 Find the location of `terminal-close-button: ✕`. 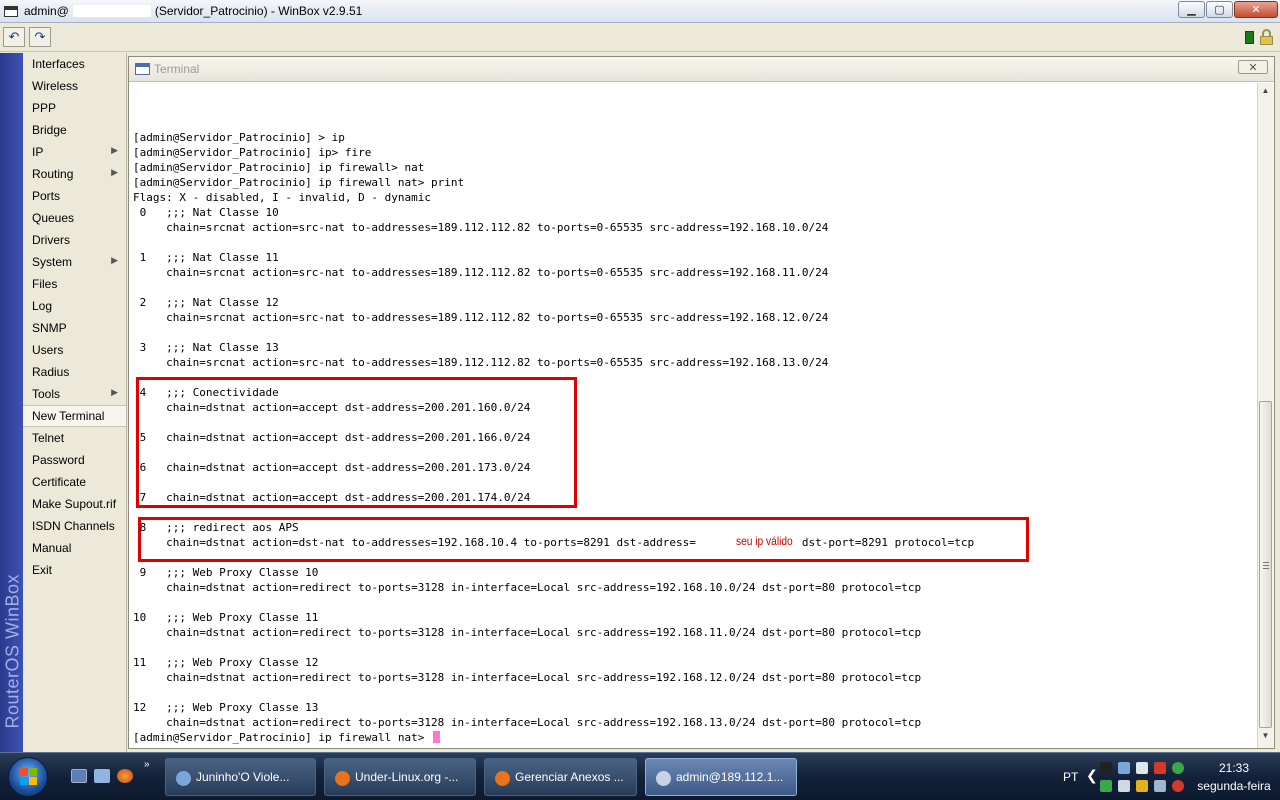

terminal-close-button: ✕ is located at coordinates (1253, 67).